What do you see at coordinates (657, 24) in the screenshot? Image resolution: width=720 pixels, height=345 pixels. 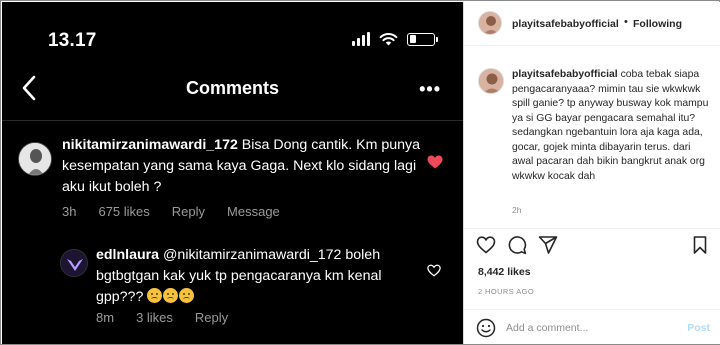 I see `following-button: Following` at bounding box center [657, 24].